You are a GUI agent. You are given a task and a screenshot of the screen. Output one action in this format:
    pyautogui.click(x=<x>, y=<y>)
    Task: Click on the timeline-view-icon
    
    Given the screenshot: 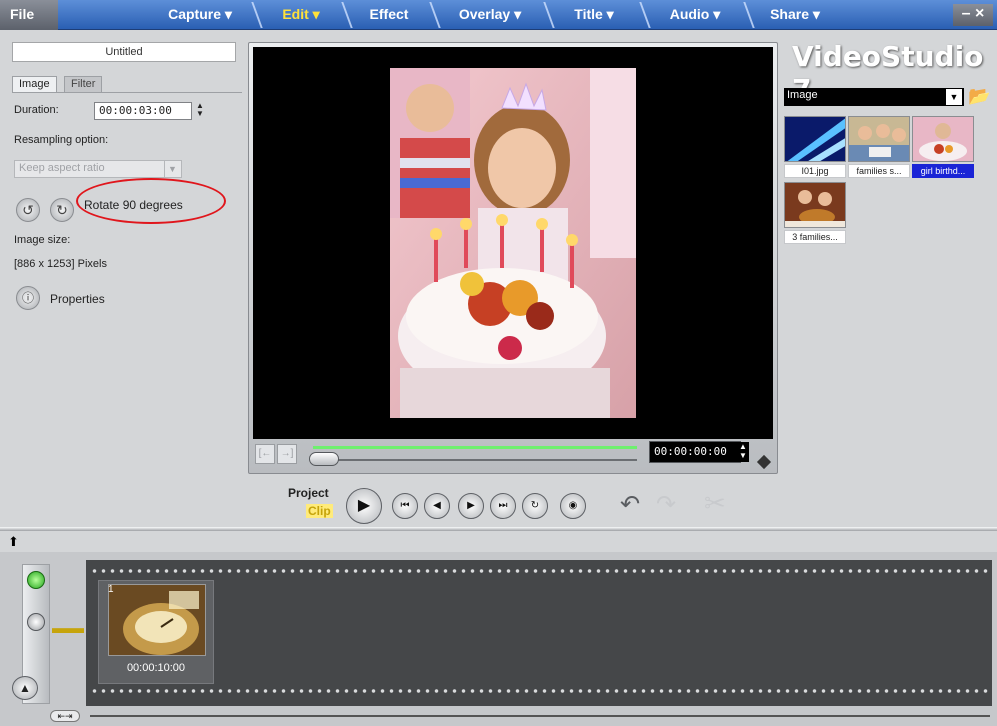 What is the action you would take?
    pyautogui.click(x=36, y=622)
    